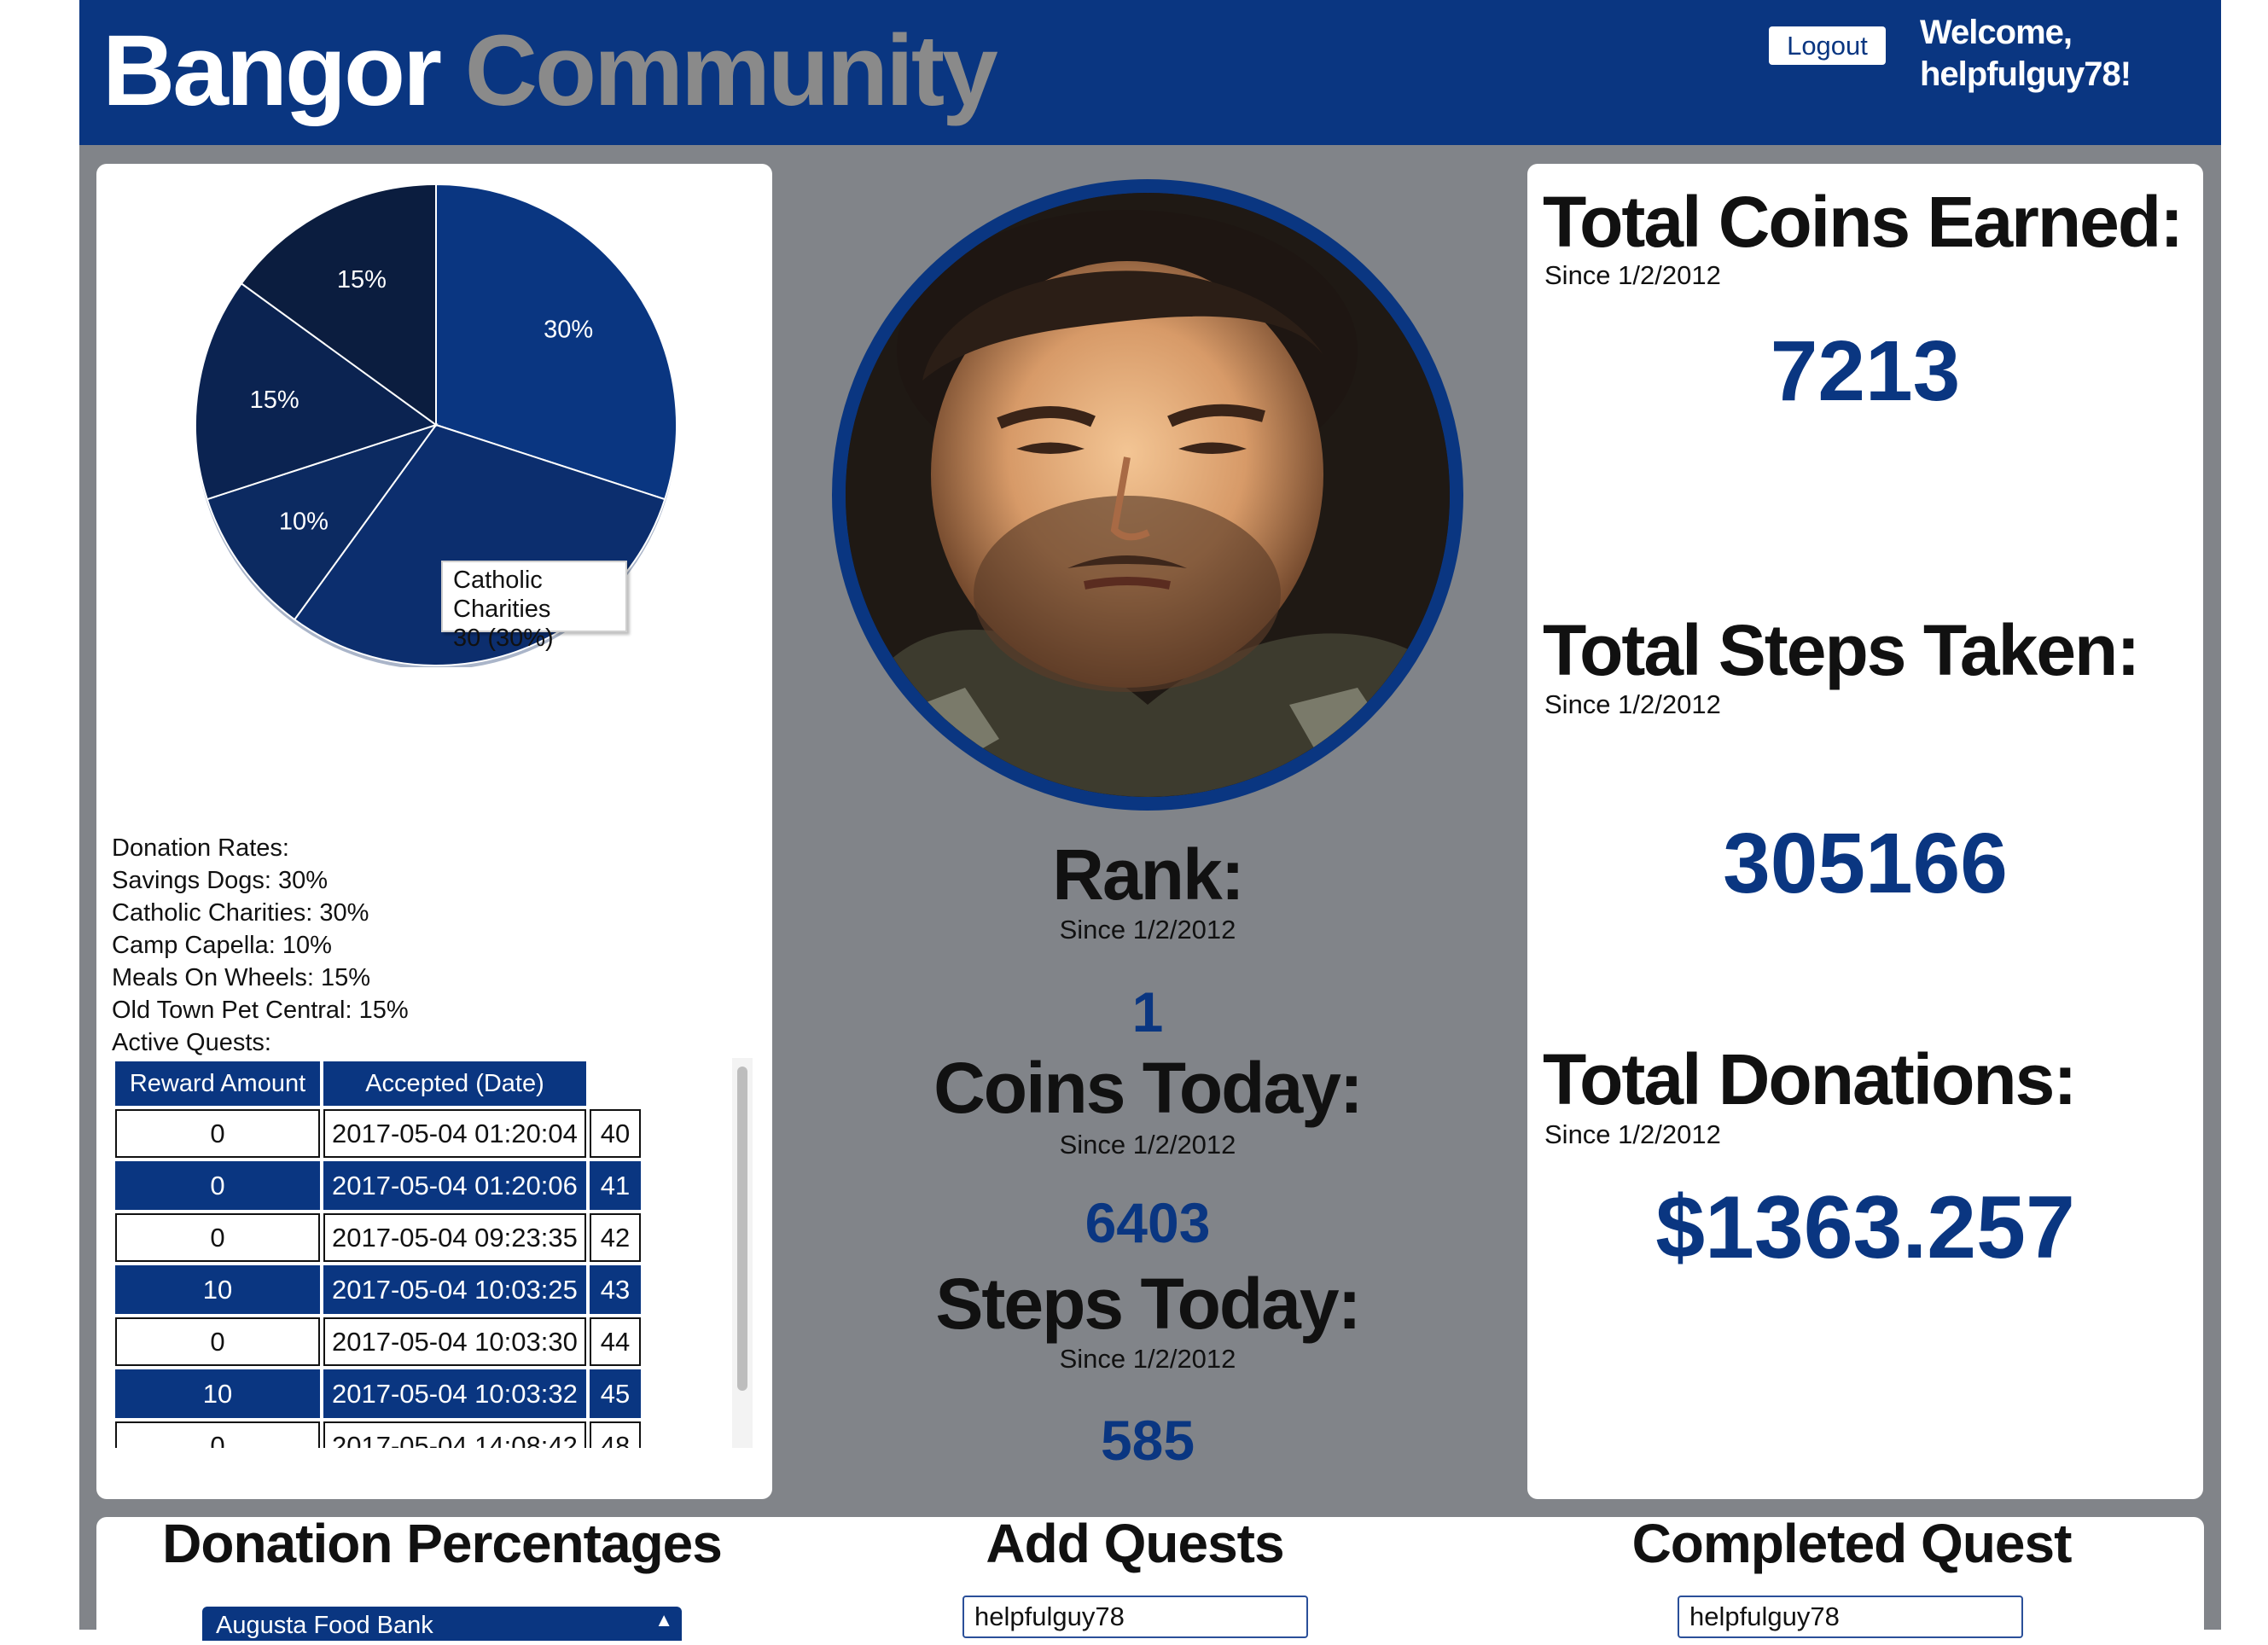  I want to click on avatar-photo, so click(1148, 495).